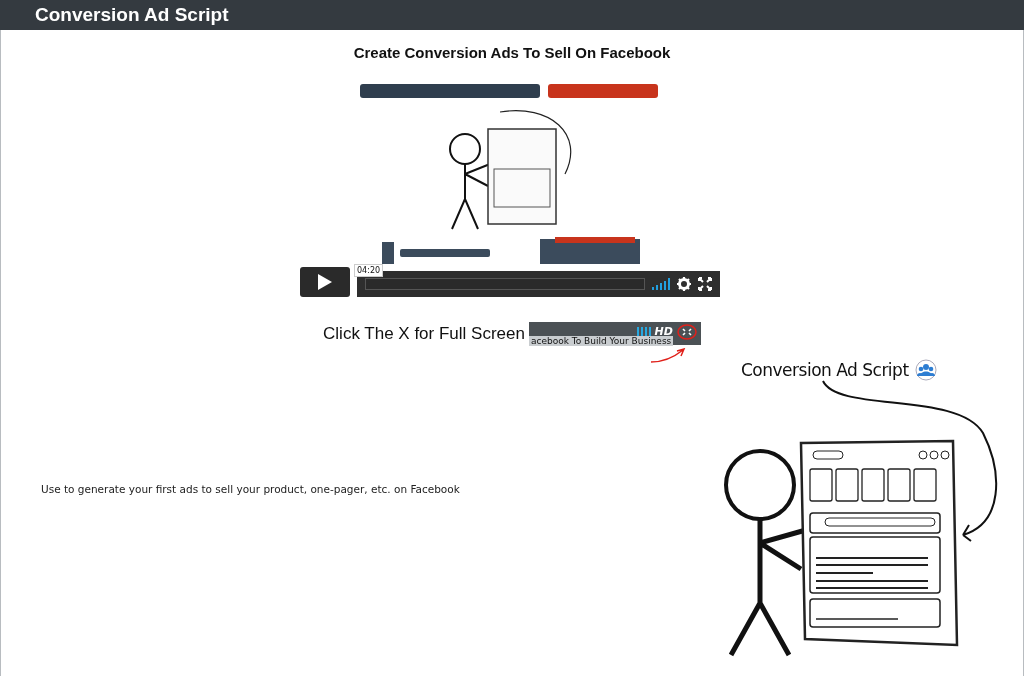 The height and width of the screenshot is (676, 1024). I want to click on section-heading: Create Conversion Ads To Sell On Facebook, so click(512, 52).